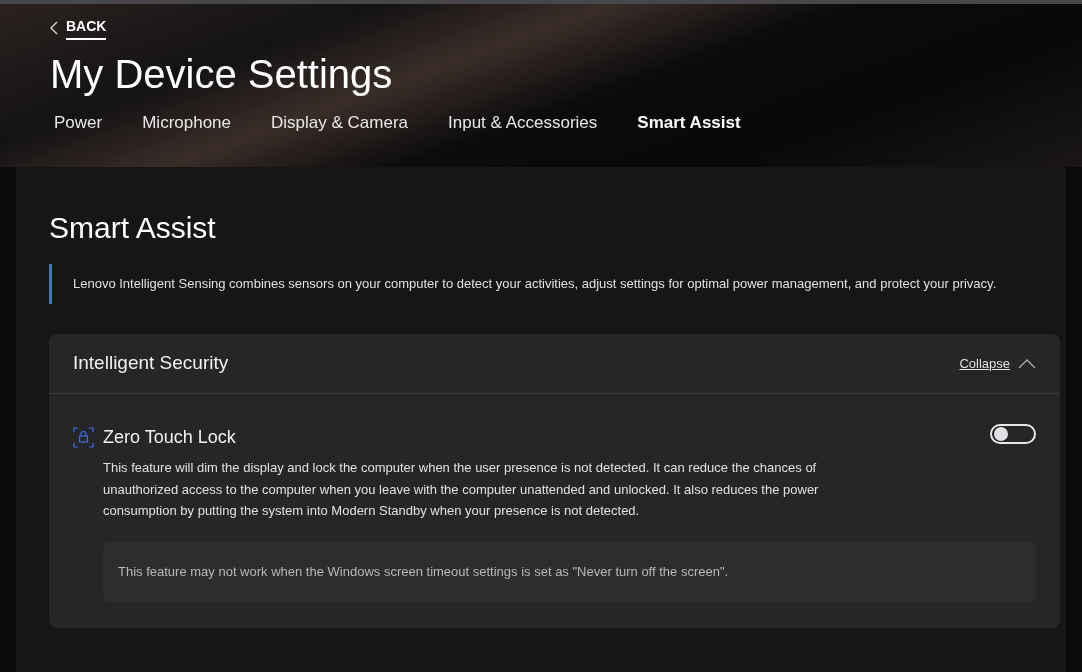 The width and height of the screenshot is (1082, 672). Describe the element at coordinates (461, 489) in the screenshot. I see `feature-description: This feature will dim the display and lock the computer when the user presence is not detected. It can reduce the chances of unauthorized access to the computer when you leave with the computer unattended and unlocked. It also reduces the power consumption by putting the system into Modern Standby when your presence is not detected.` at that location.